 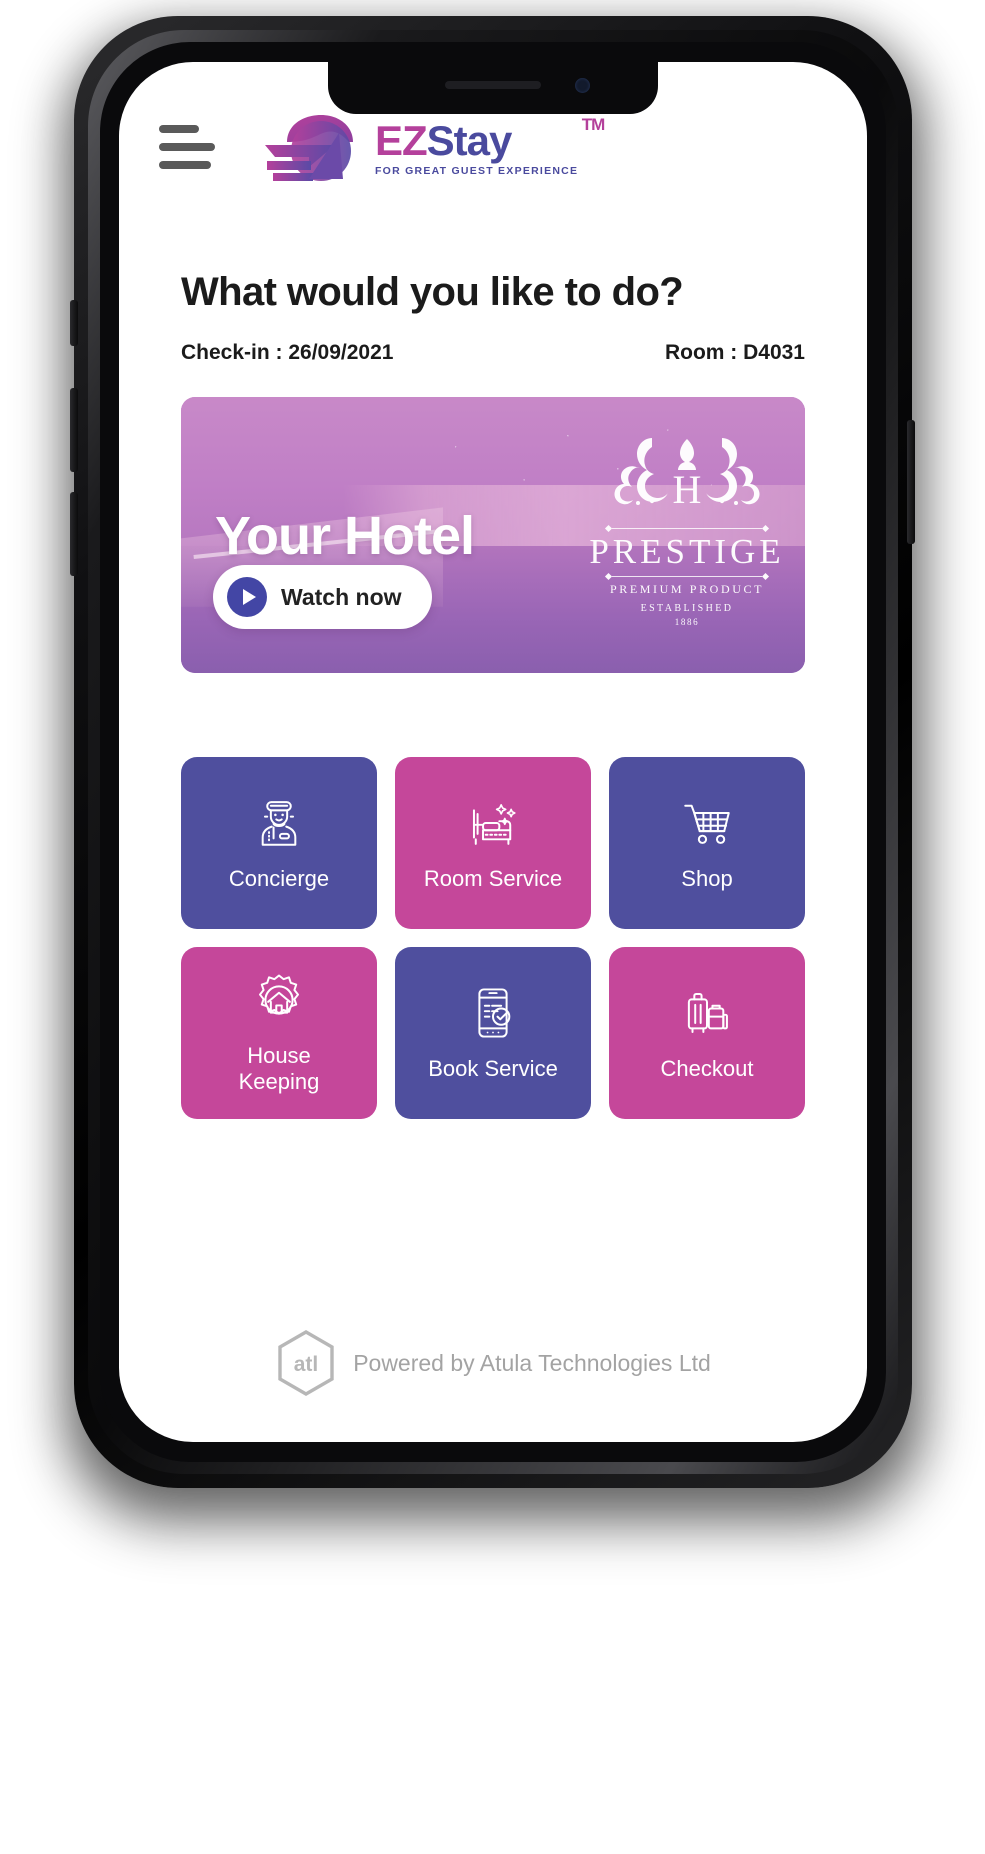 What do you see at coordinates (341, 596) in the screenshot?
I see `watch-now-label: Watch now` at bounding box center [341, 596].